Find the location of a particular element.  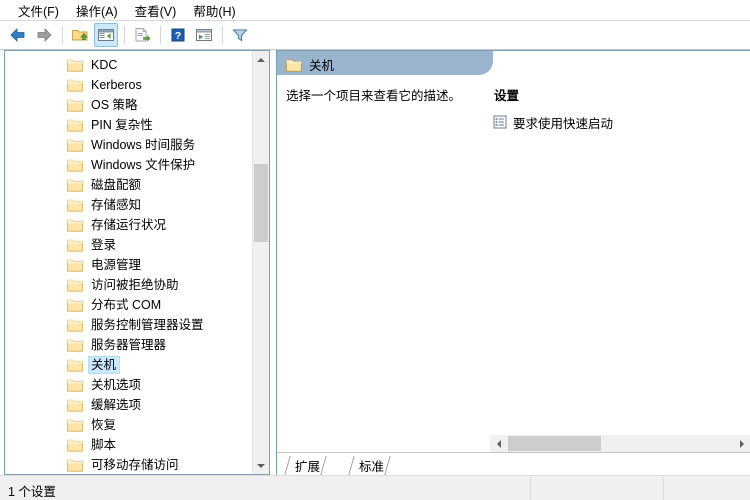

scrollbar-left-blank is located at coordinates (383, 443).